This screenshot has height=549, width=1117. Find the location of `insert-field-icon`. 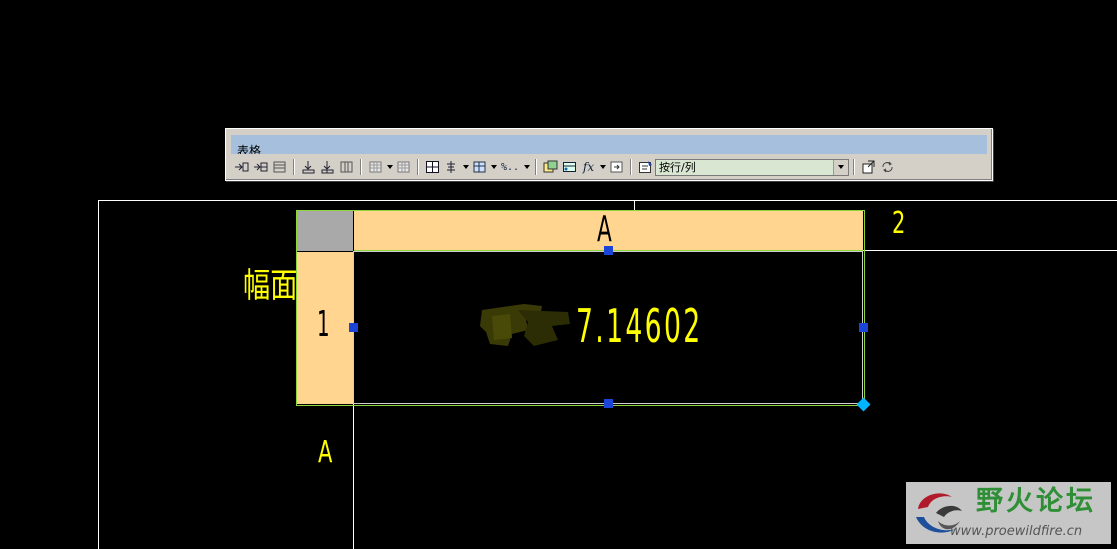

insert-field-icon is located at coordinates (569, 167).